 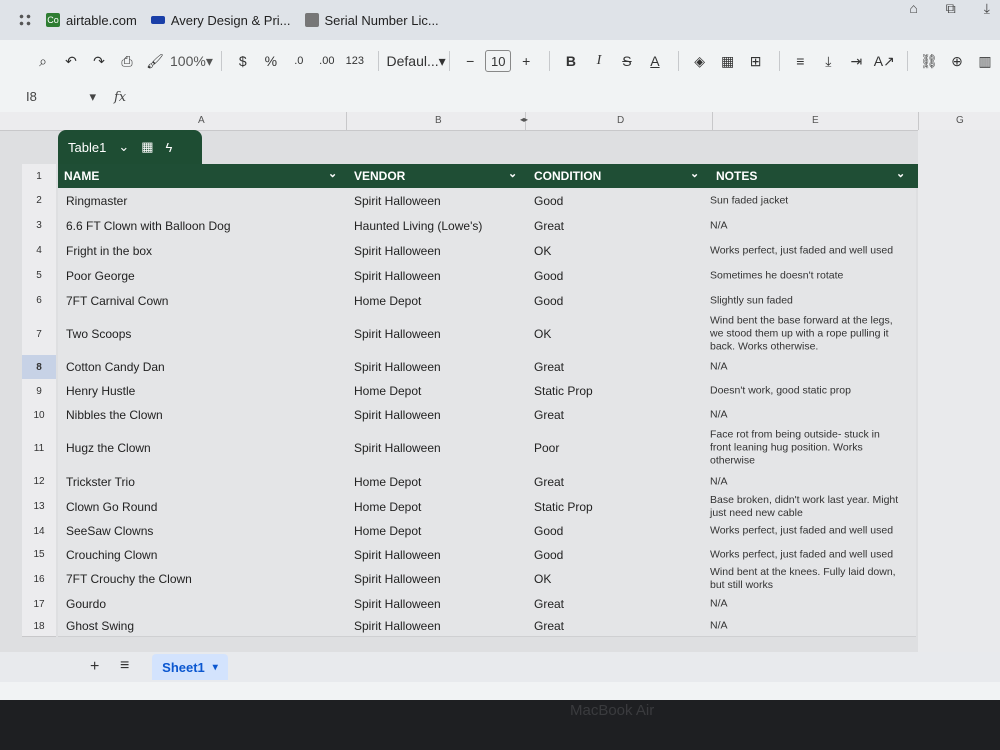 What do you see at coordinates (99, 61) in the screenshot?
I see `redo-icon: ↷` at bounding box center [99, 61].